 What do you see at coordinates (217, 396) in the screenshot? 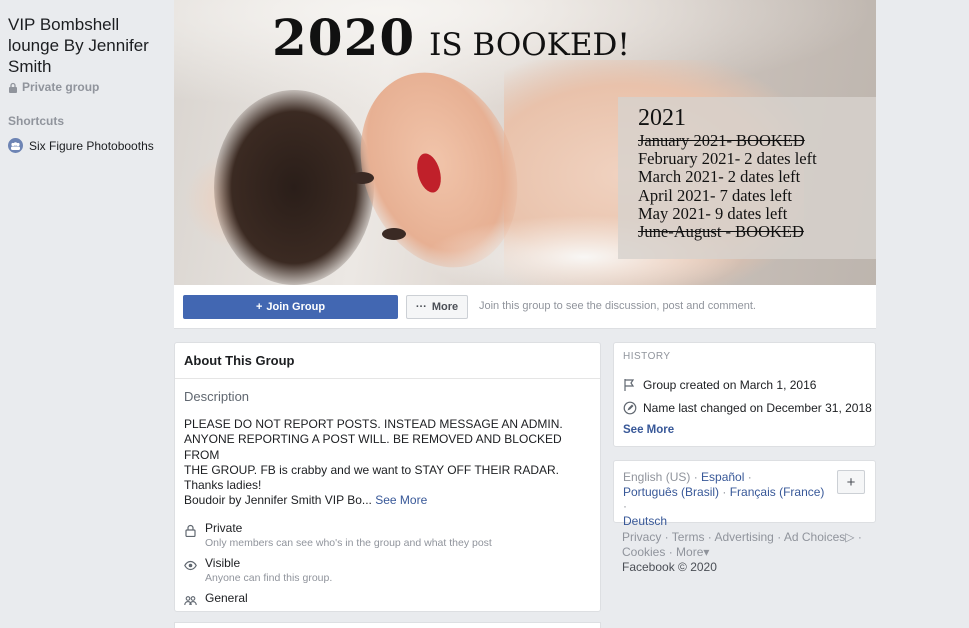
I see `description-heading: Description` at bounding box center [217, 396].